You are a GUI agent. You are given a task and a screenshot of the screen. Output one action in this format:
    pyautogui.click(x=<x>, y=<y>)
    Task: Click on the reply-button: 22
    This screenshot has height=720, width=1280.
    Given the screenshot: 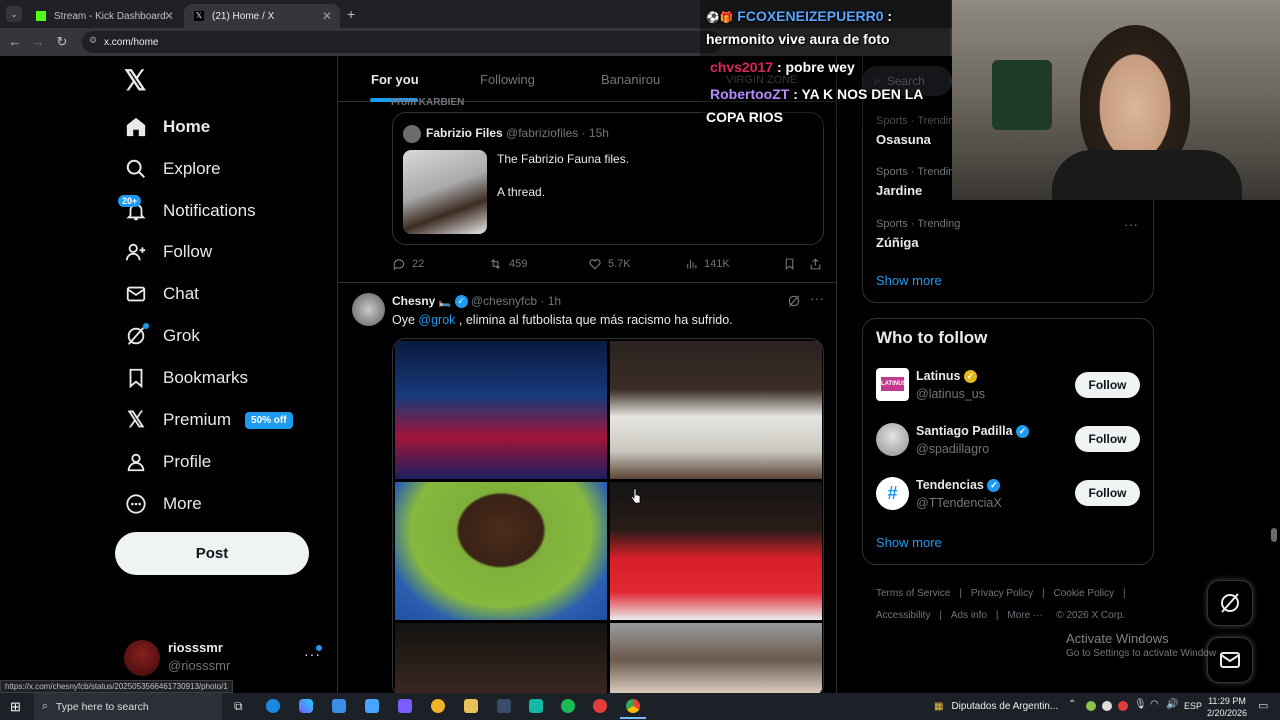 What is the action you would take?
    pyautogui.click(x=408, y=264)
    